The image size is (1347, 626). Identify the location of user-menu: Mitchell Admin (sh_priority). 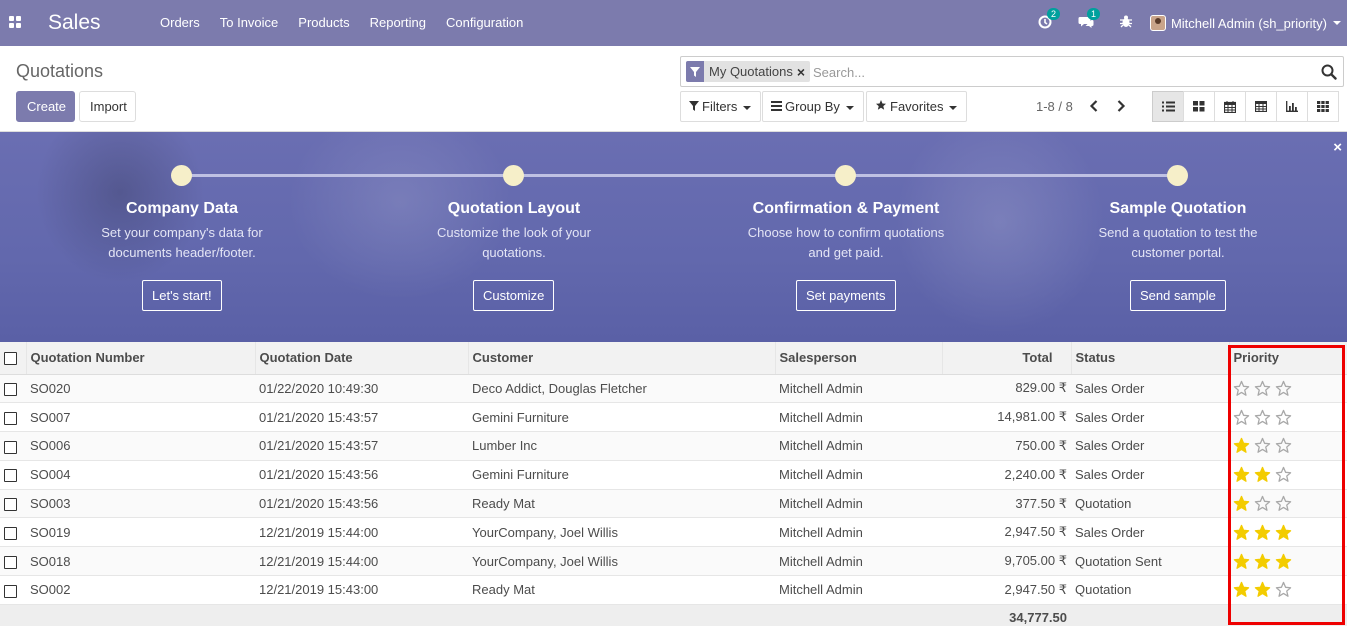
(1245, 23).